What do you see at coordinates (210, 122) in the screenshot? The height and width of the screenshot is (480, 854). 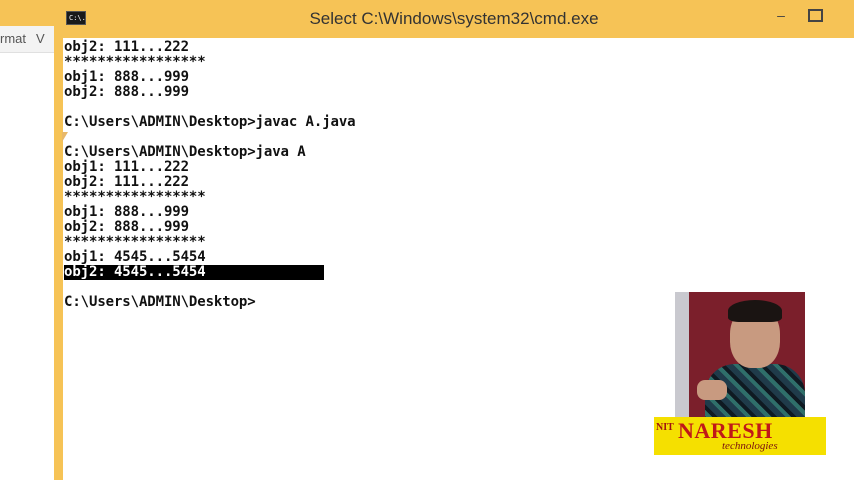 I see `console-line: C:\Users\ADMIN\Desktop>javac A.java` at bounding box center [210, 122].